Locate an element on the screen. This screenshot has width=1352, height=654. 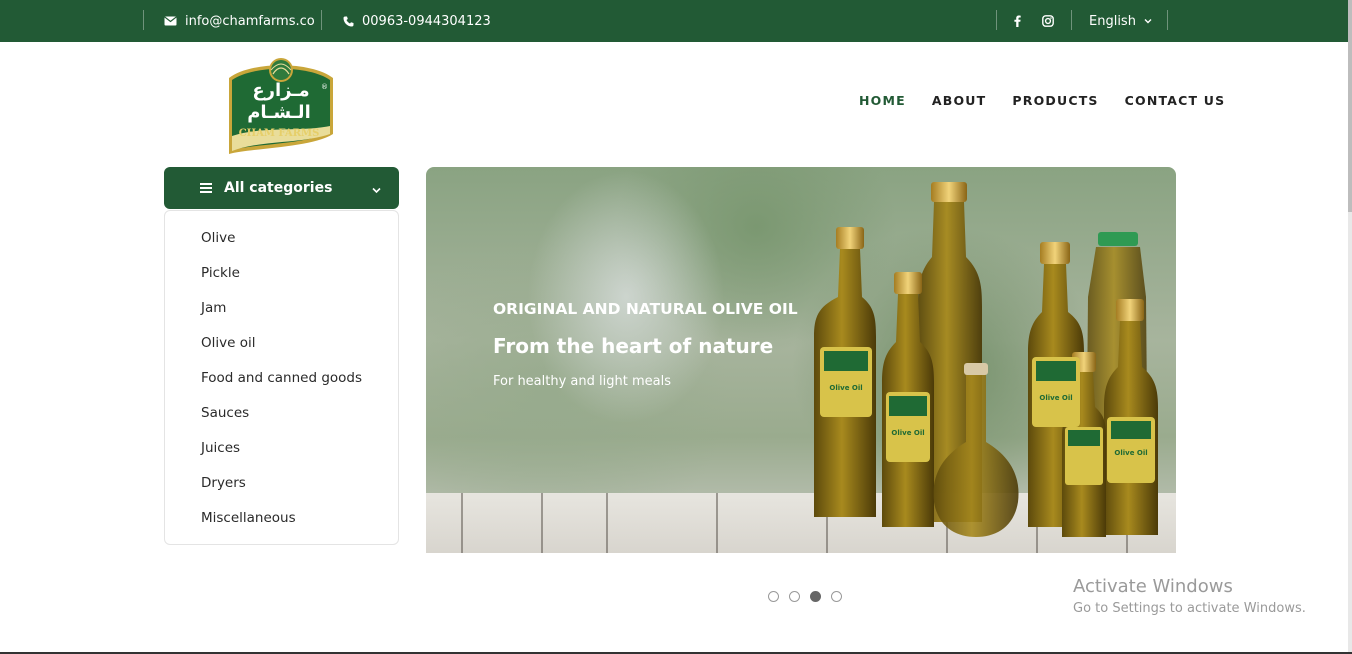
olive-oil-bottles-image: Olive Oil Olive Oil Olive Oil Olive Oil is located at coordinates (986, 359).